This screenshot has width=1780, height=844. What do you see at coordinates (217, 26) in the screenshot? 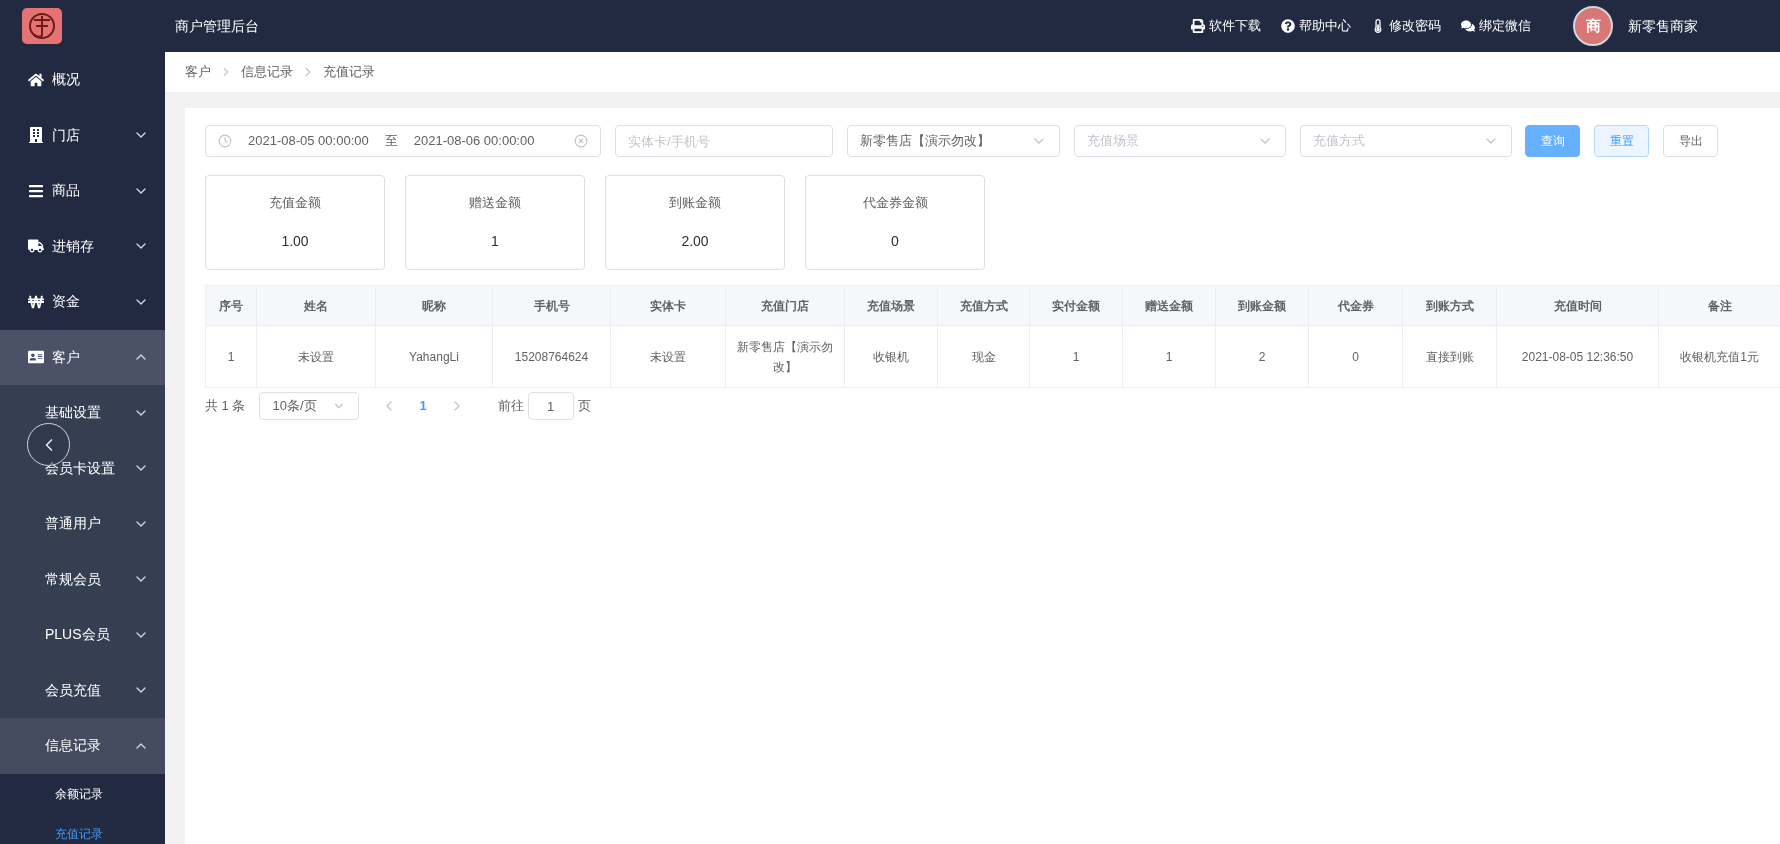
I see `app-title: 商户管理后台` at bounding box center [217, 26].